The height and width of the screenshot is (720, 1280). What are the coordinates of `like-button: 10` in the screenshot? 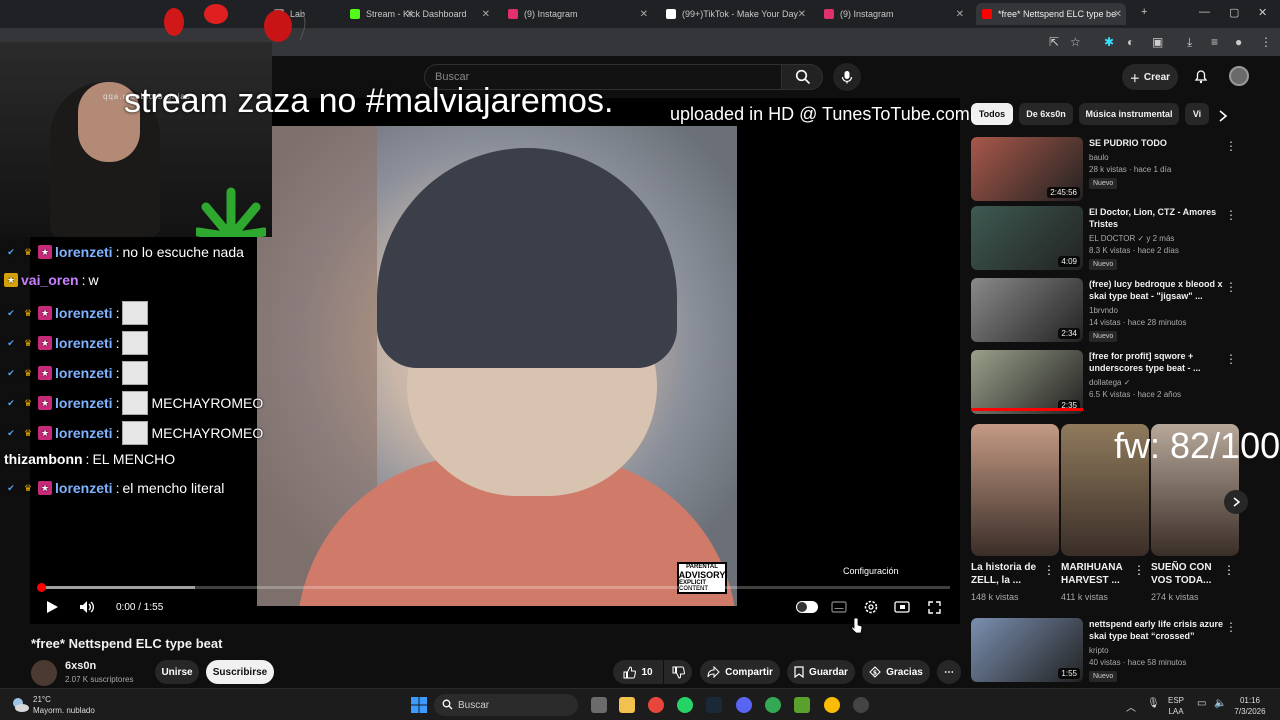 It's located at (638, 672).